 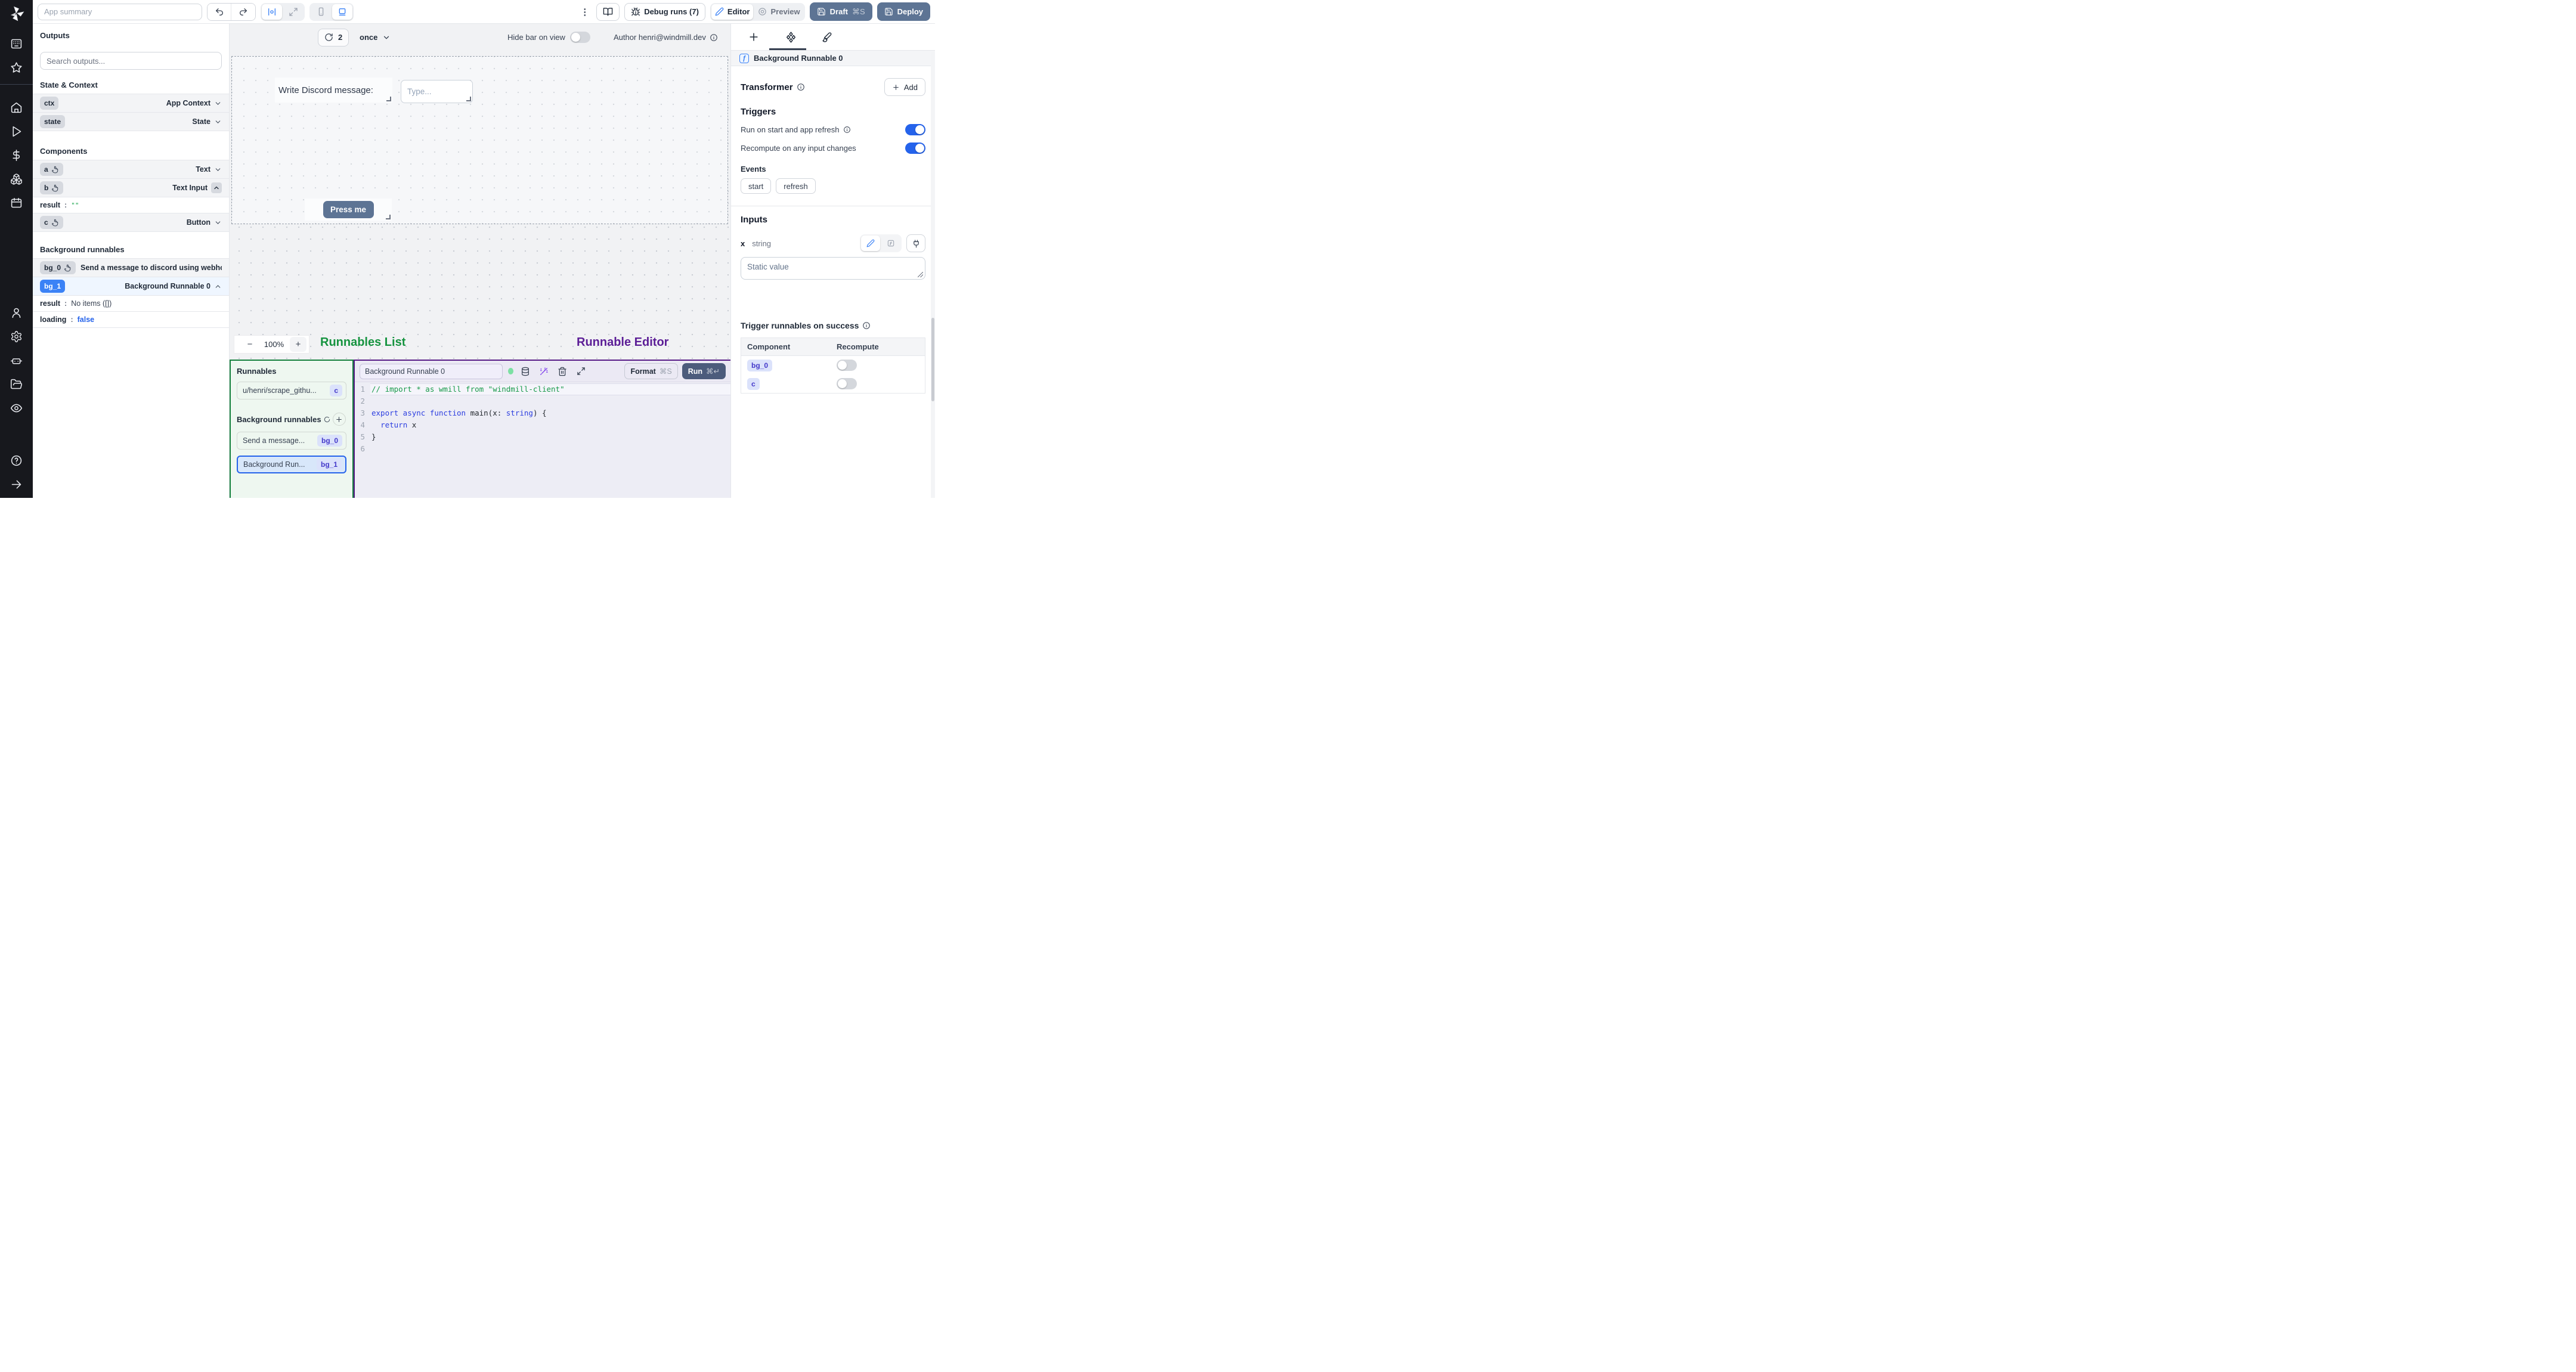 What do you see at coordinates (704, 371) in the screenshot?
I see `run-button: Run ⌘↵` at bounding box center [704, 371].